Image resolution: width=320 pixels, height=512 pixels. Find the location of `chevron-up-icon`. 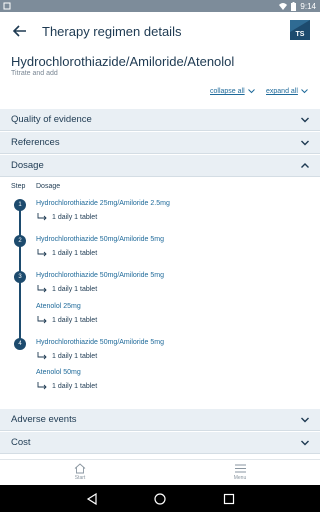

chevron-up-icon is located at coordinates (305, 165).